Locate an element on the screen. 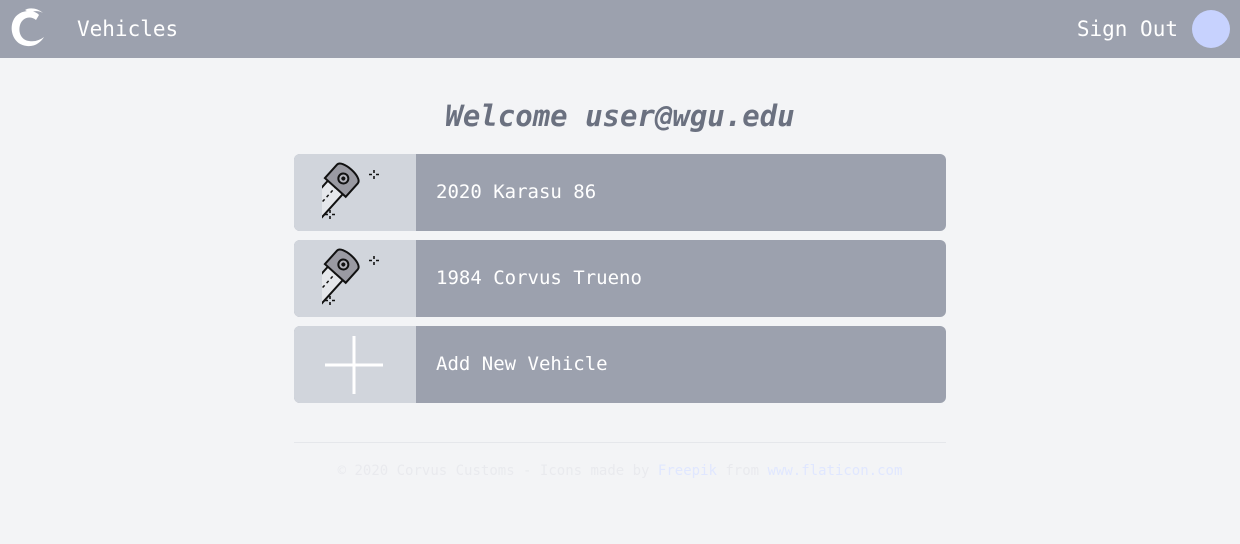  vehicle-card: 2020 Karasu 86 is located at coordinates (620, 192).